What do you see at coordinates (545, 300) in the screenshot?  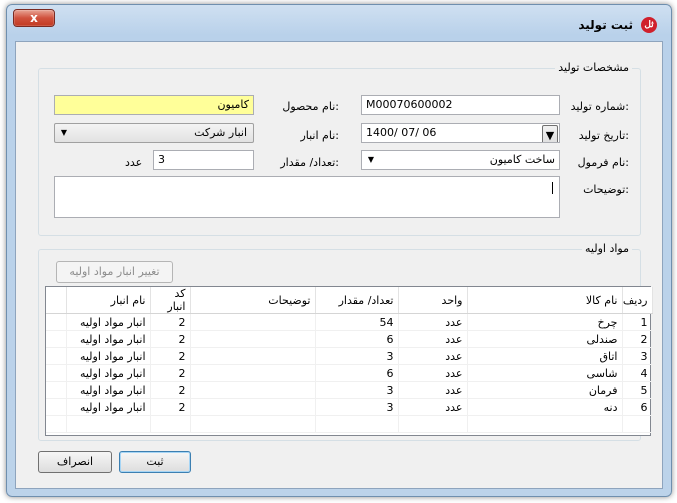 I see `column-header-item: نام کالا` at bounding box center [545, 300].